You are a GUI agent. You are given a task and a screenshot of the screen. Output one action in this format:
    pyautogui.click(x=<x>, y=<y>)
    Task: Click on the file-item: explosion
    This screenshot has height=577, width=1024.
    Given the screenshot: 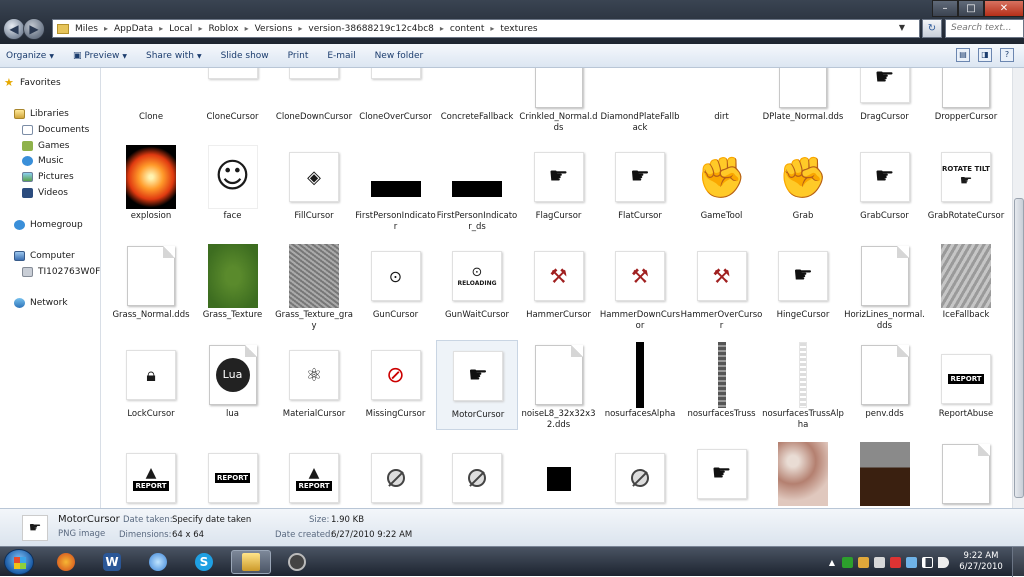 What is the action you would take?
    pyautogui.click(x=151, y=187)
    